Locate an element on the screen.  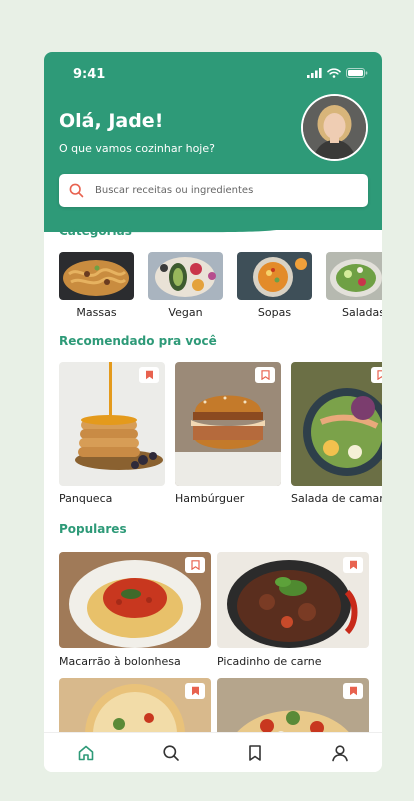
category-label: Massas is located at coordinates (96, 312).